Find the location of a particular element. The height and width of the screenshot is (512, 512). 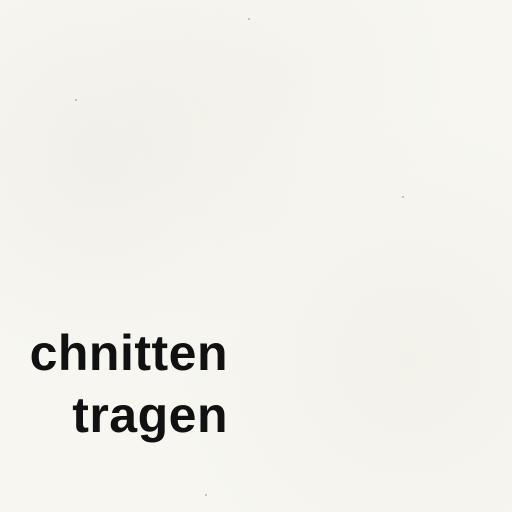

text-line-1: chnitten is located at coordinates (128, 353).